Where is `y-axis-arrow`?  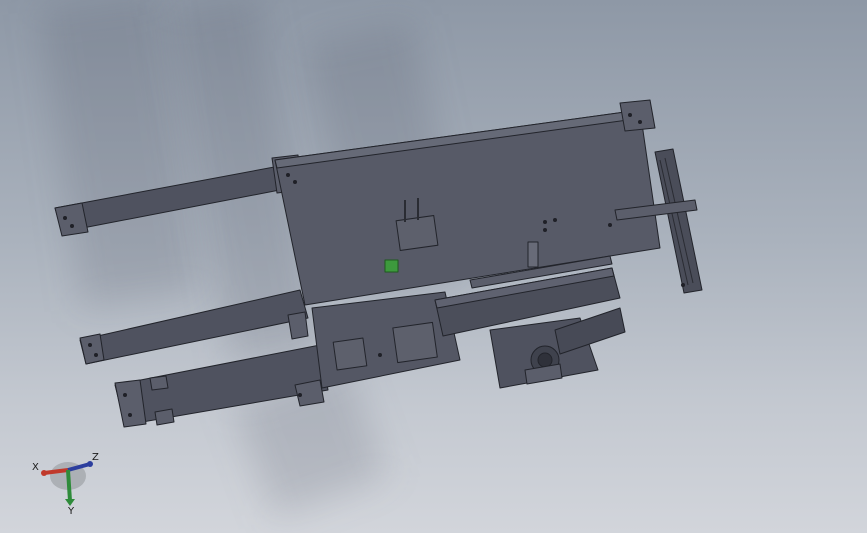 y-axis-arrow is located at coordinates (69, 485).